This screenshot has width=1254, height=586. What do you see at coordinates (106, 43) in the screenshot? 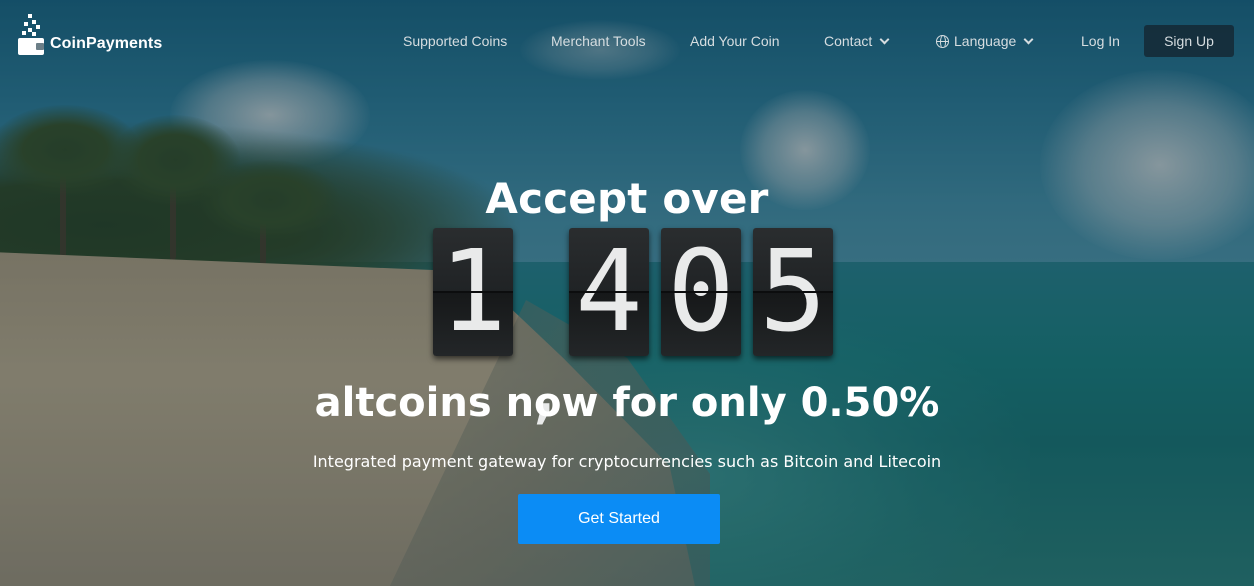
I see `brand-name: CoinPayments` at bounding box center [106, 43].